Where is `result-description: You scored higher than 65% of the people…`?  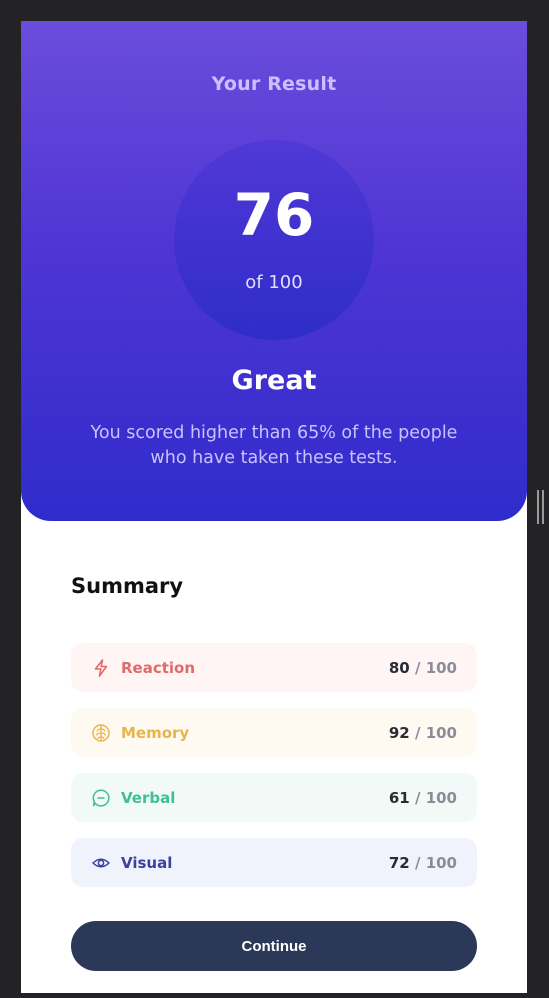 result-description: You scored higher than 65% of the people… is located at coordinates (274, 445).